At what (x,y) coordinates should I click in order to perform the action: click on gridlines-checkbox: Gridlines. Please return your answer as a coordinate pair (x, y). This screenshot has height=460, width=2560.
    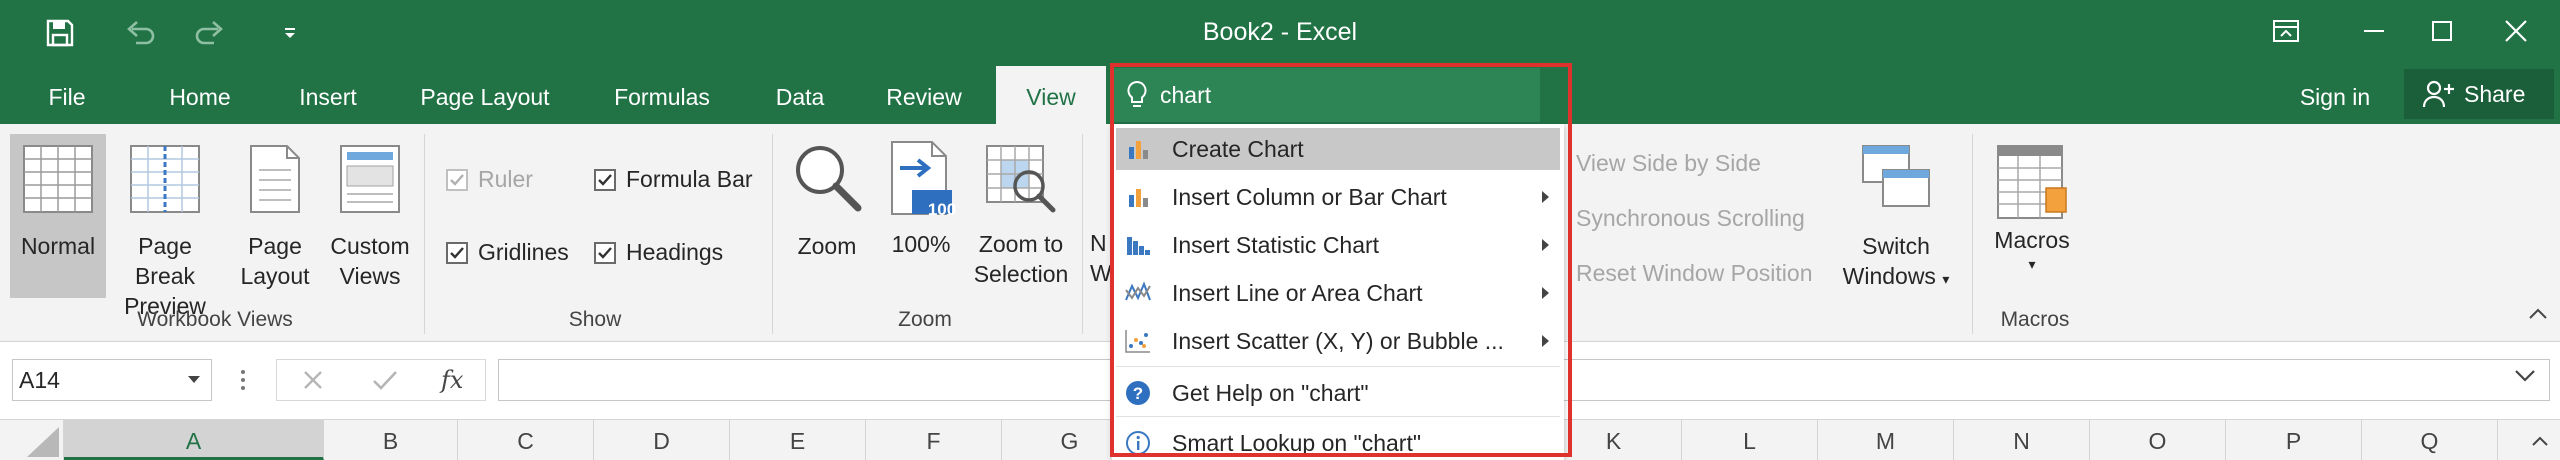
    Looking at the image, I should click on (507, 252).